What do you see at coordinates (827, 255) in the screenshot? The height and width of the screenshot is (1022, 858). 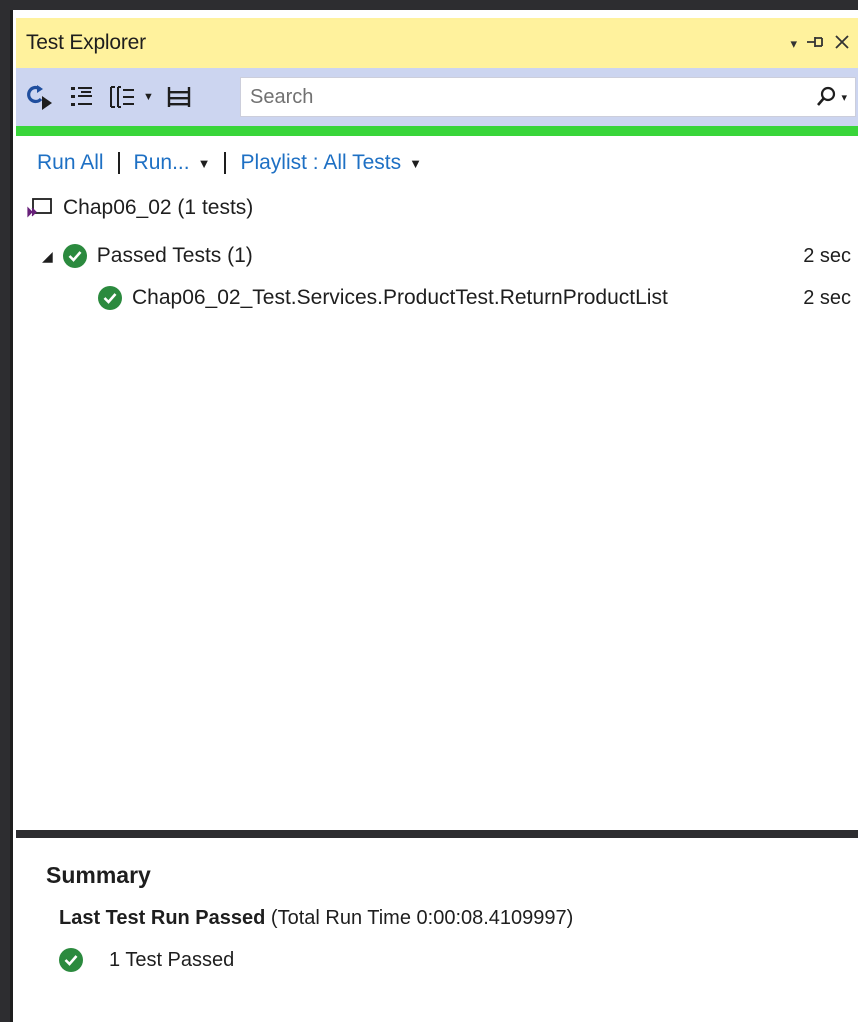 I see `group-duration: 2 sec` at bounding box center [827, 255].